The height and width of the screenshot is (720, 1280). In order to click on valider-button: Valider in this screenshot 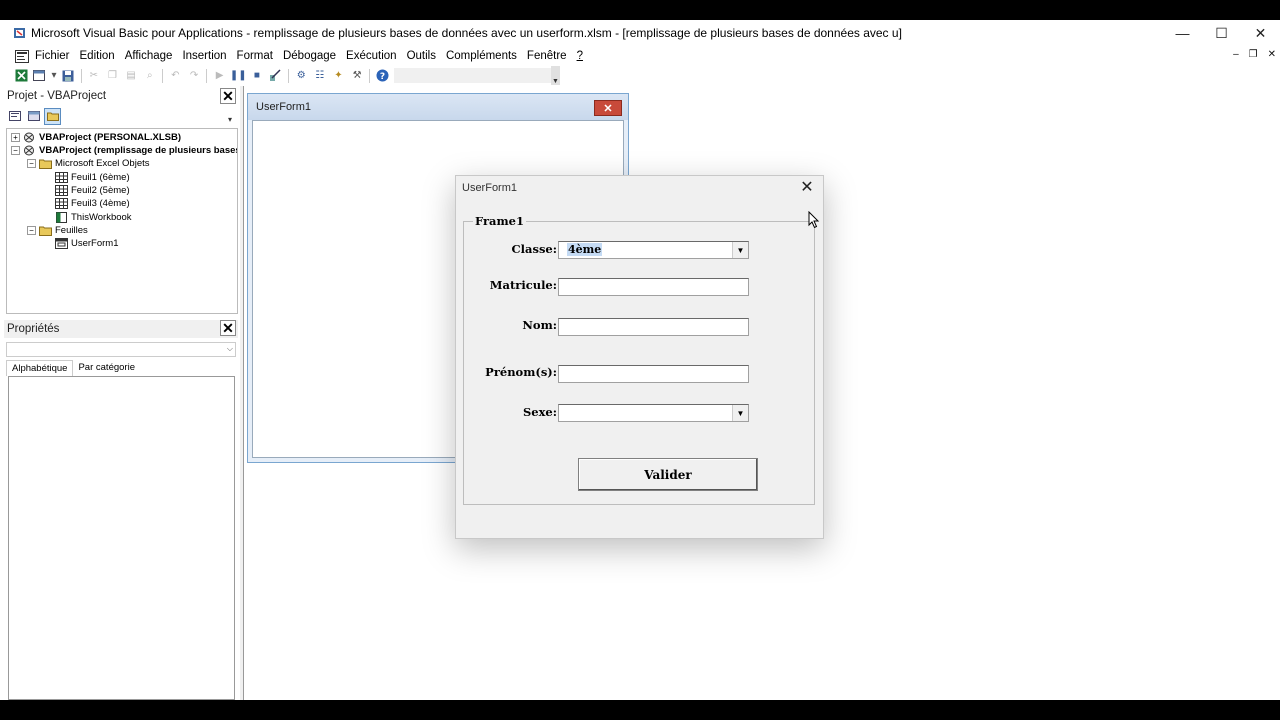, I will do `click(668, 474)`.